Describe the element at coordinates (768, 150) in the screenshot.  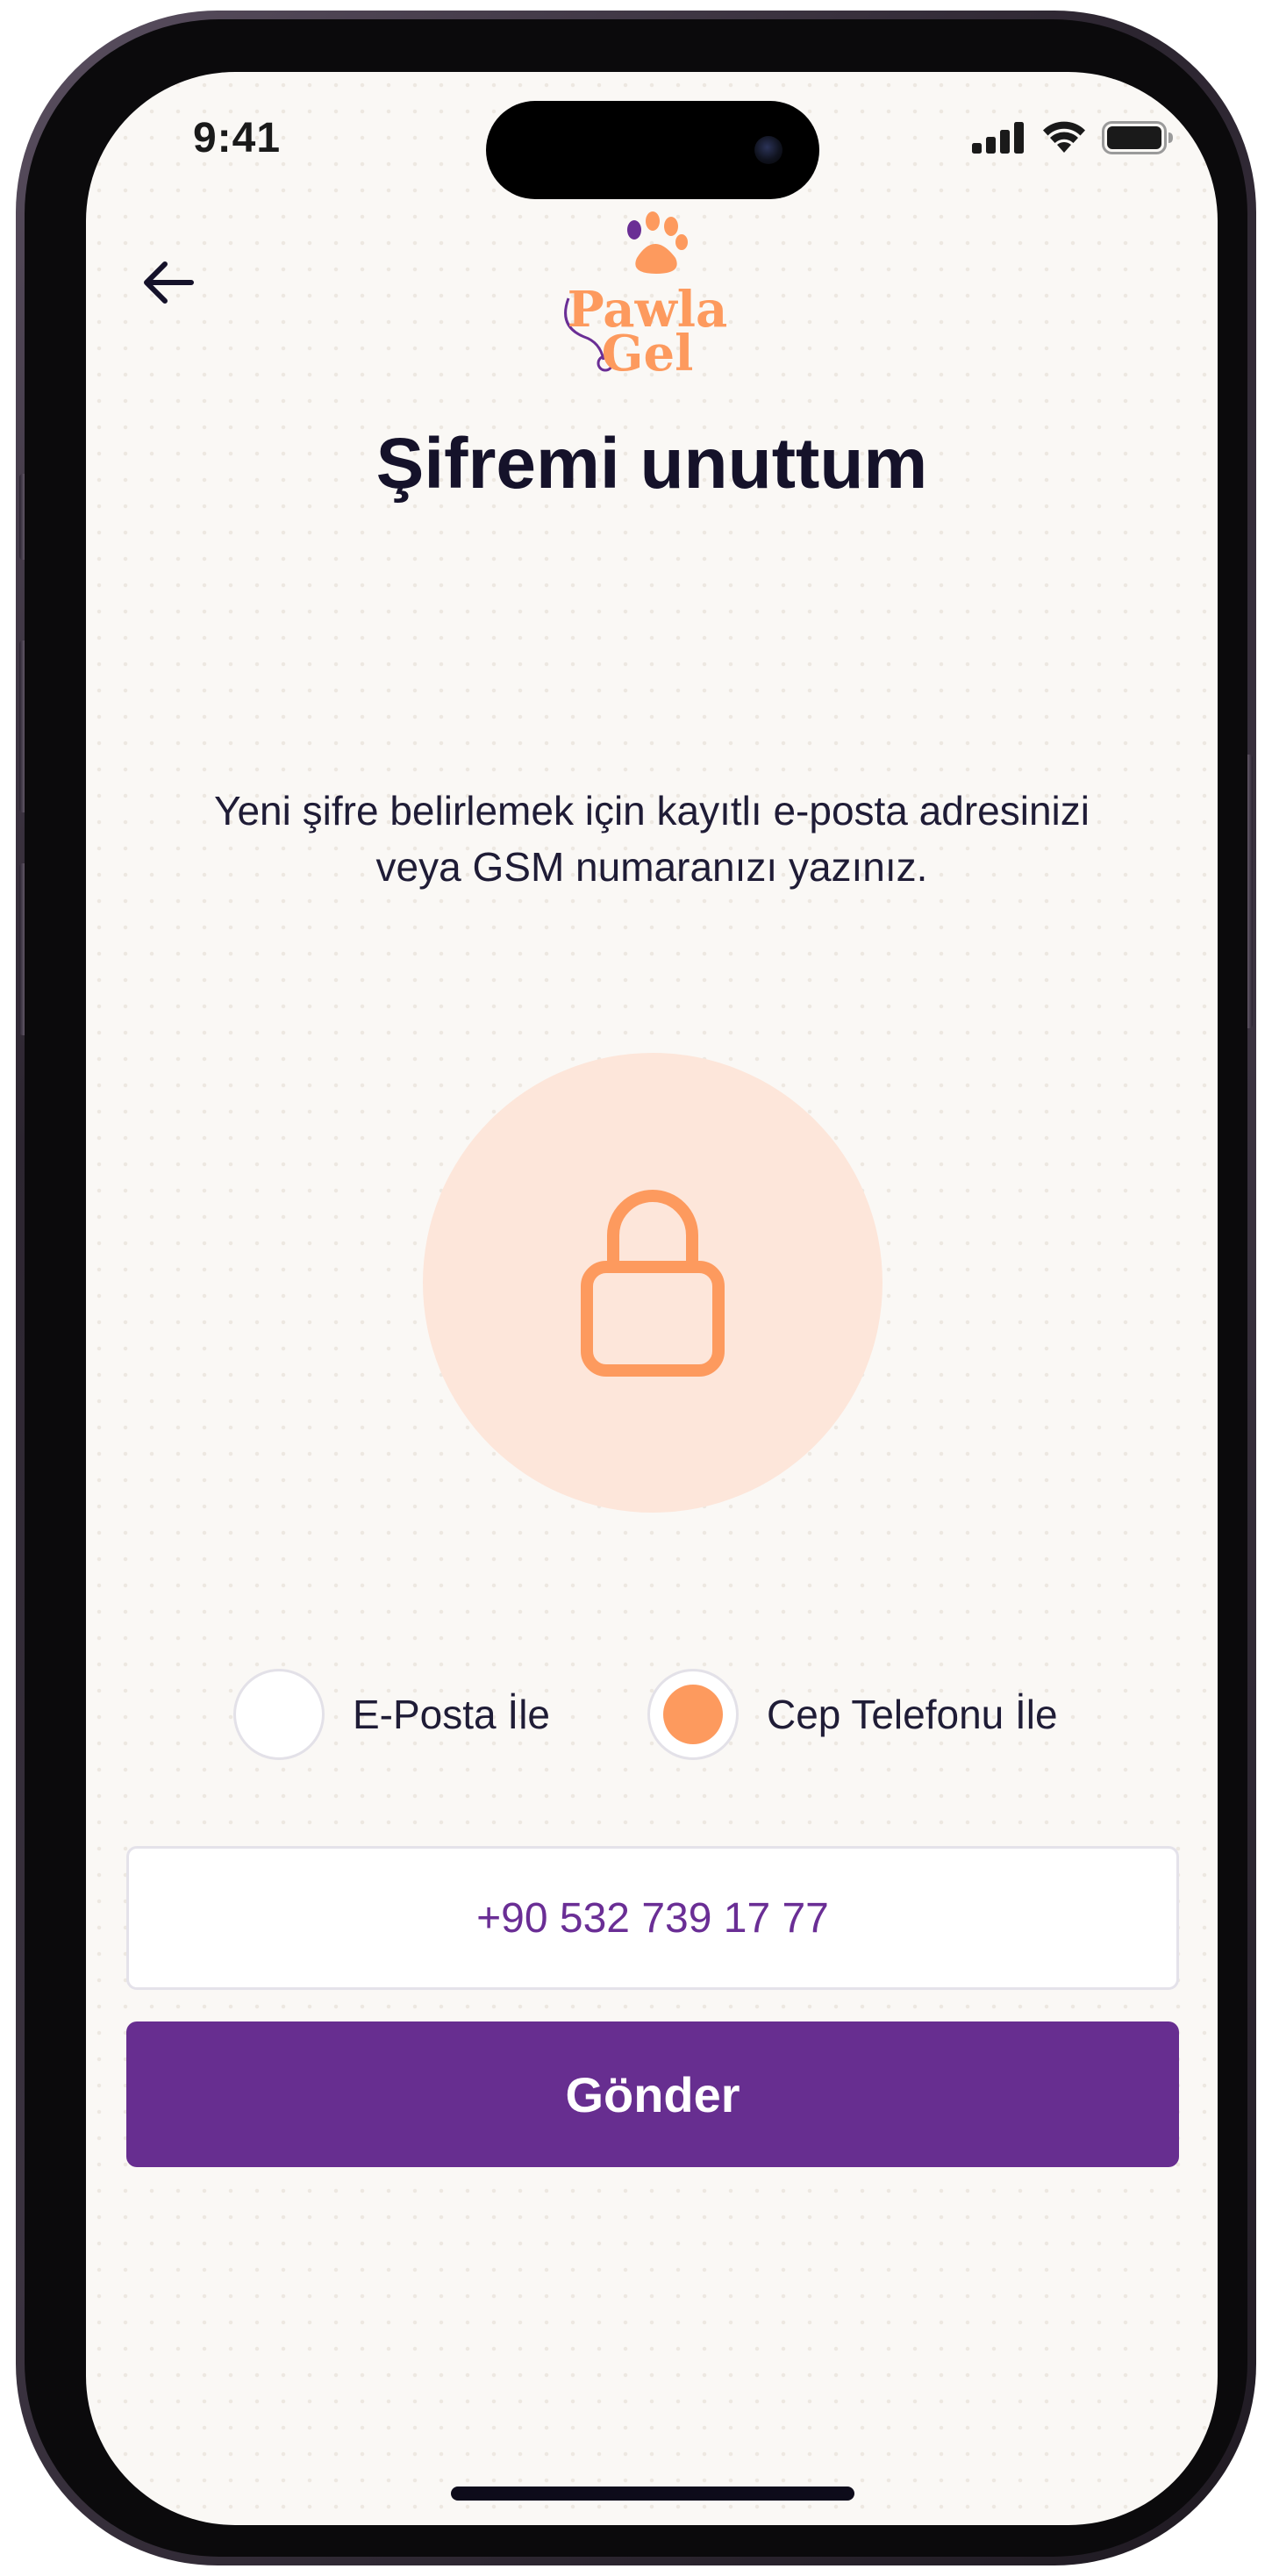
I see `front-camera-icon` at that location.